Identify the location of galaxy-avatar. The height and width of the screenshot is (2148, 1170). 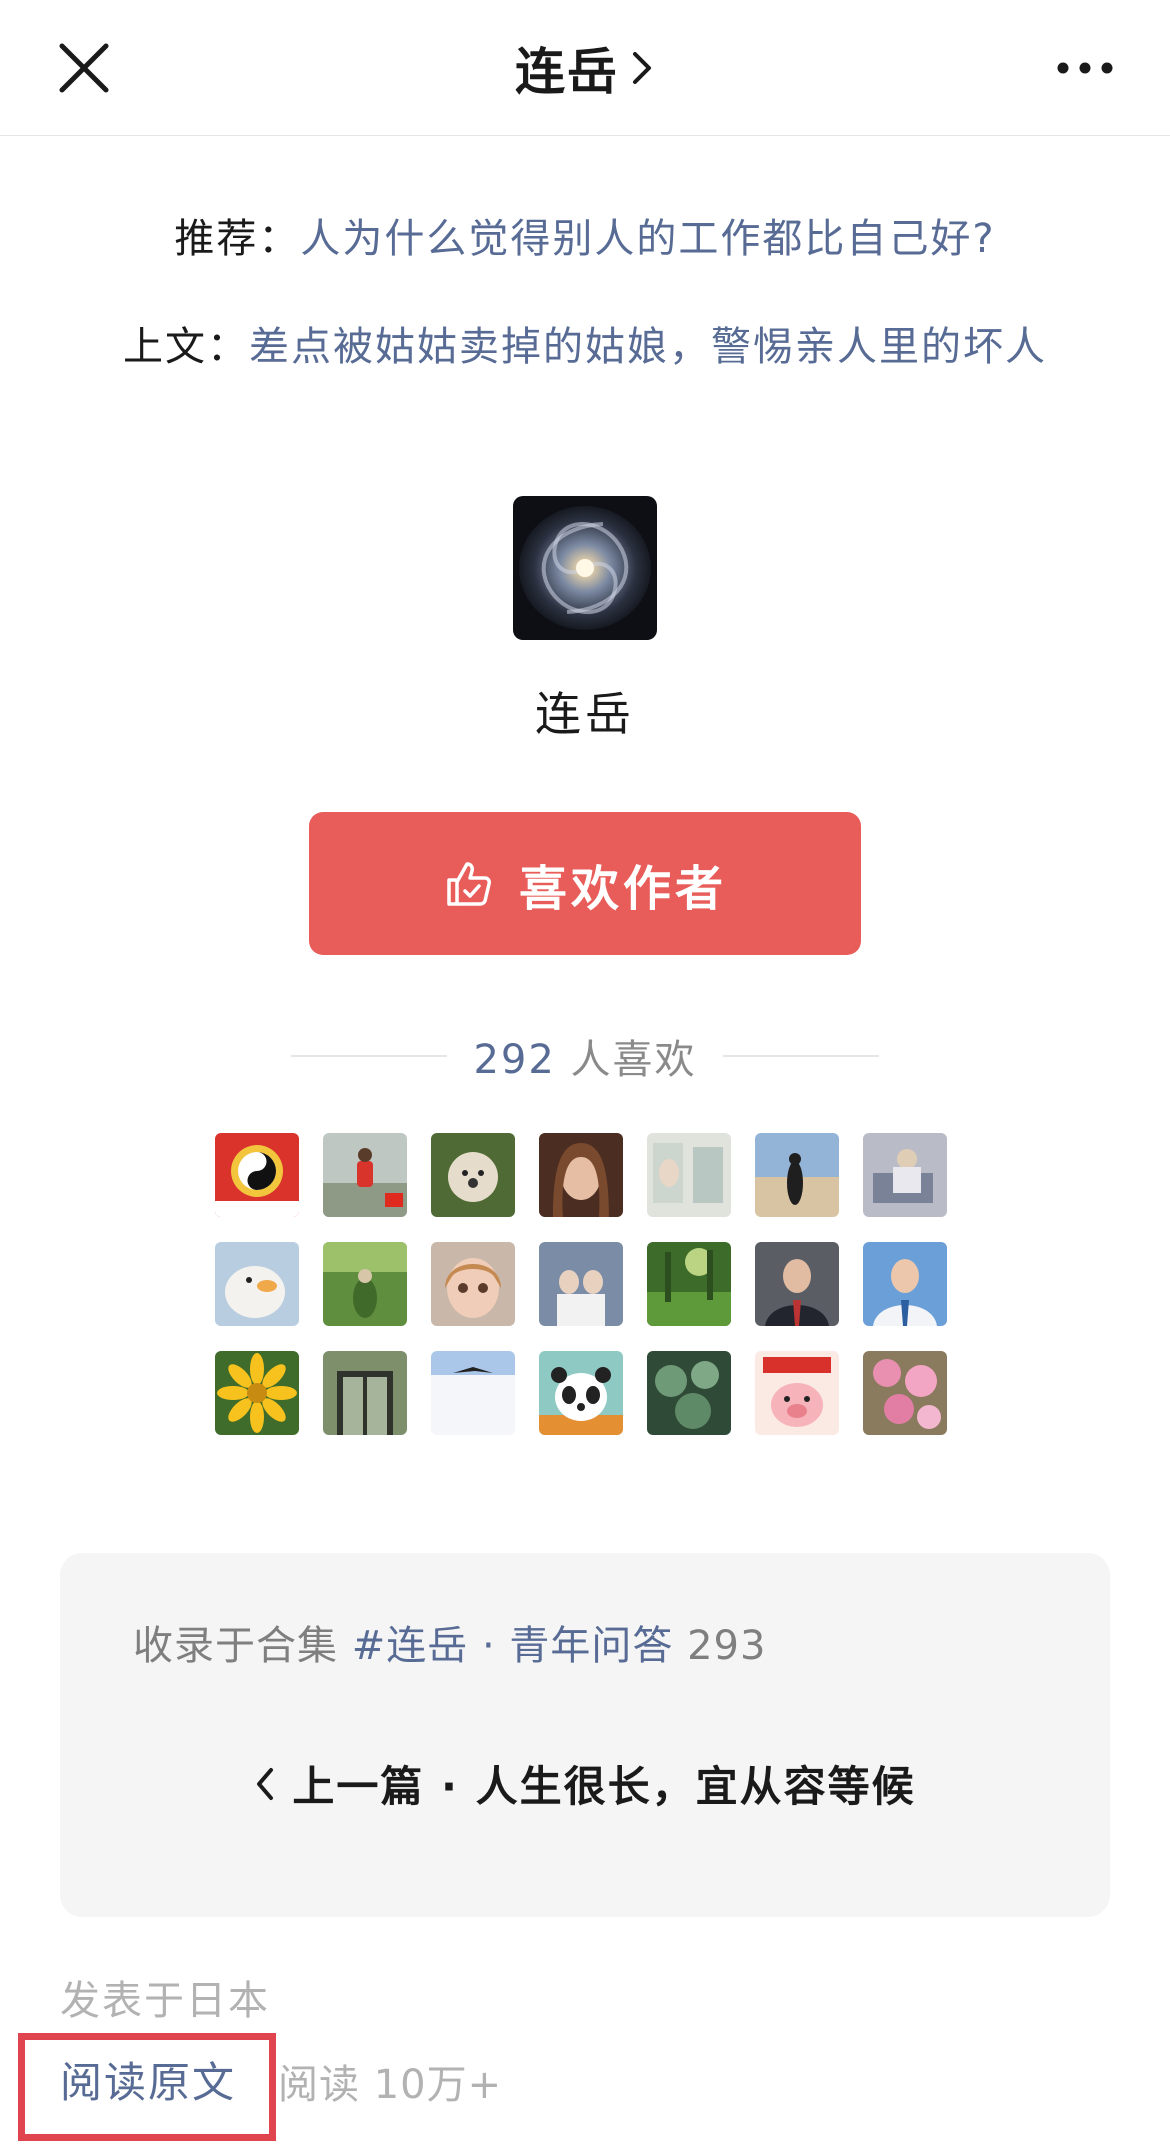
(585, 568).